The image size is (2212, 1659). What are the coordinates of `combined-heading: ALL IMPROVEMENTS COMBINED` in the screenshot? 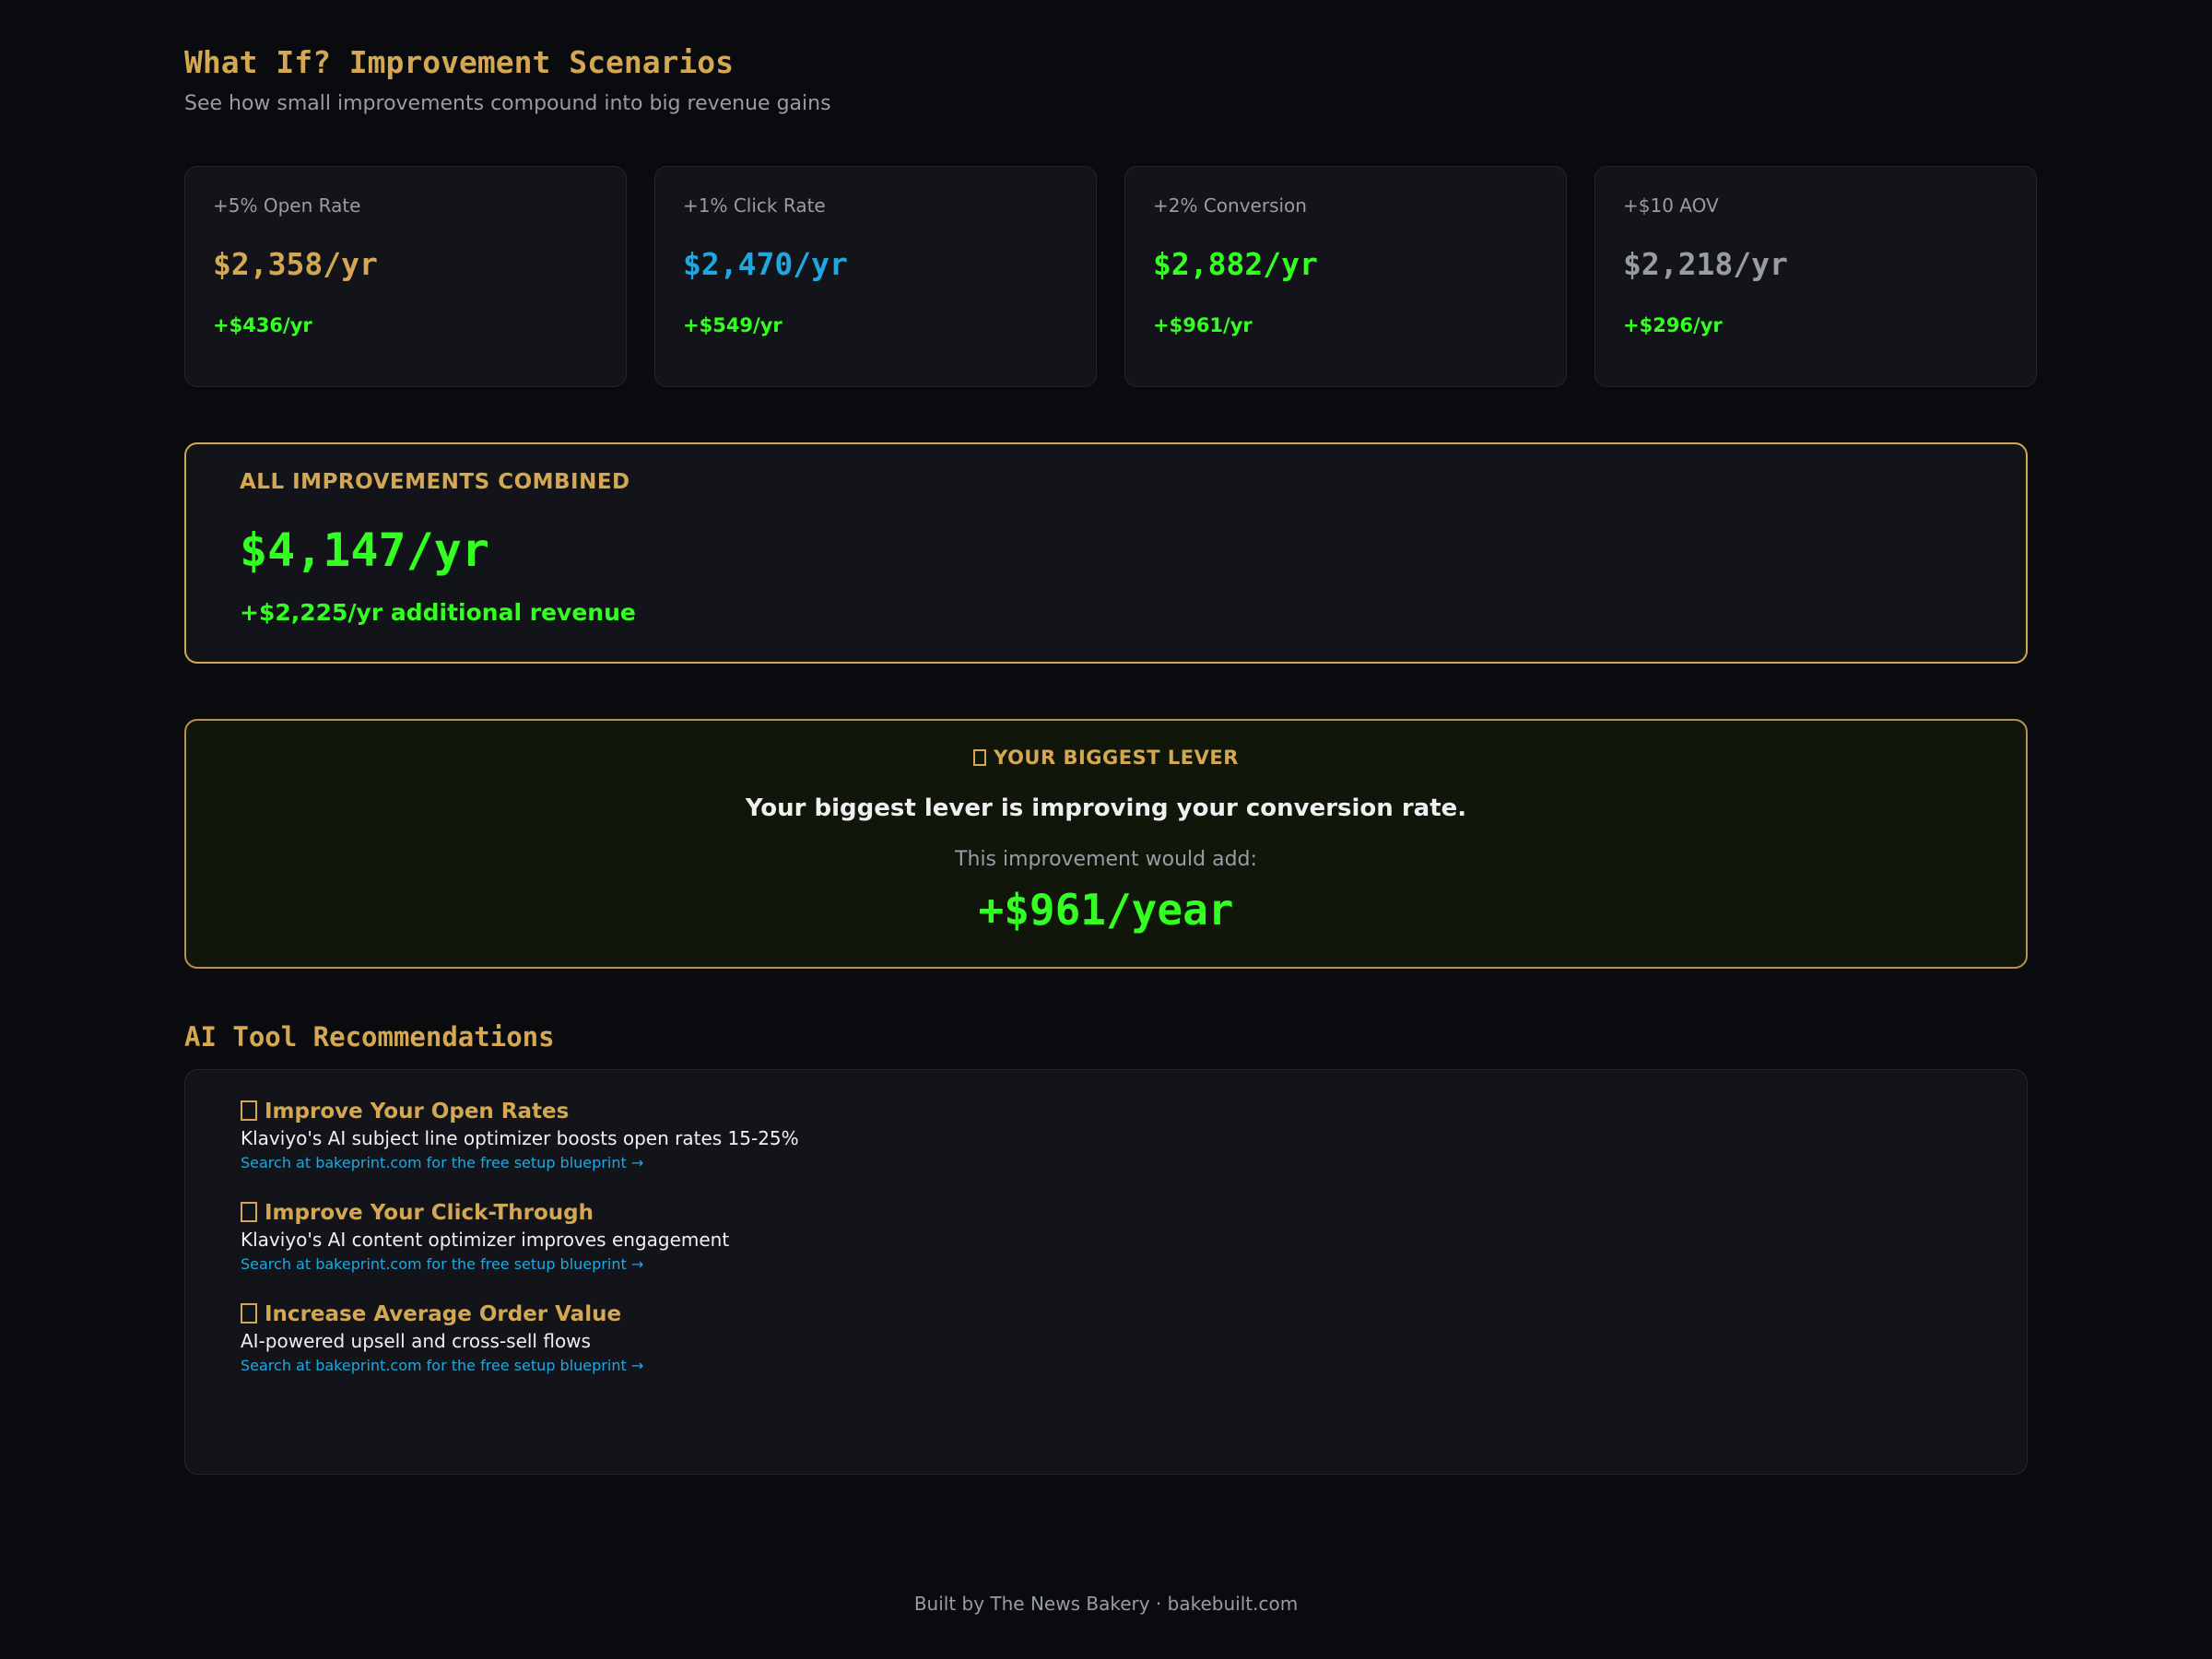 It's located at (435, 482).